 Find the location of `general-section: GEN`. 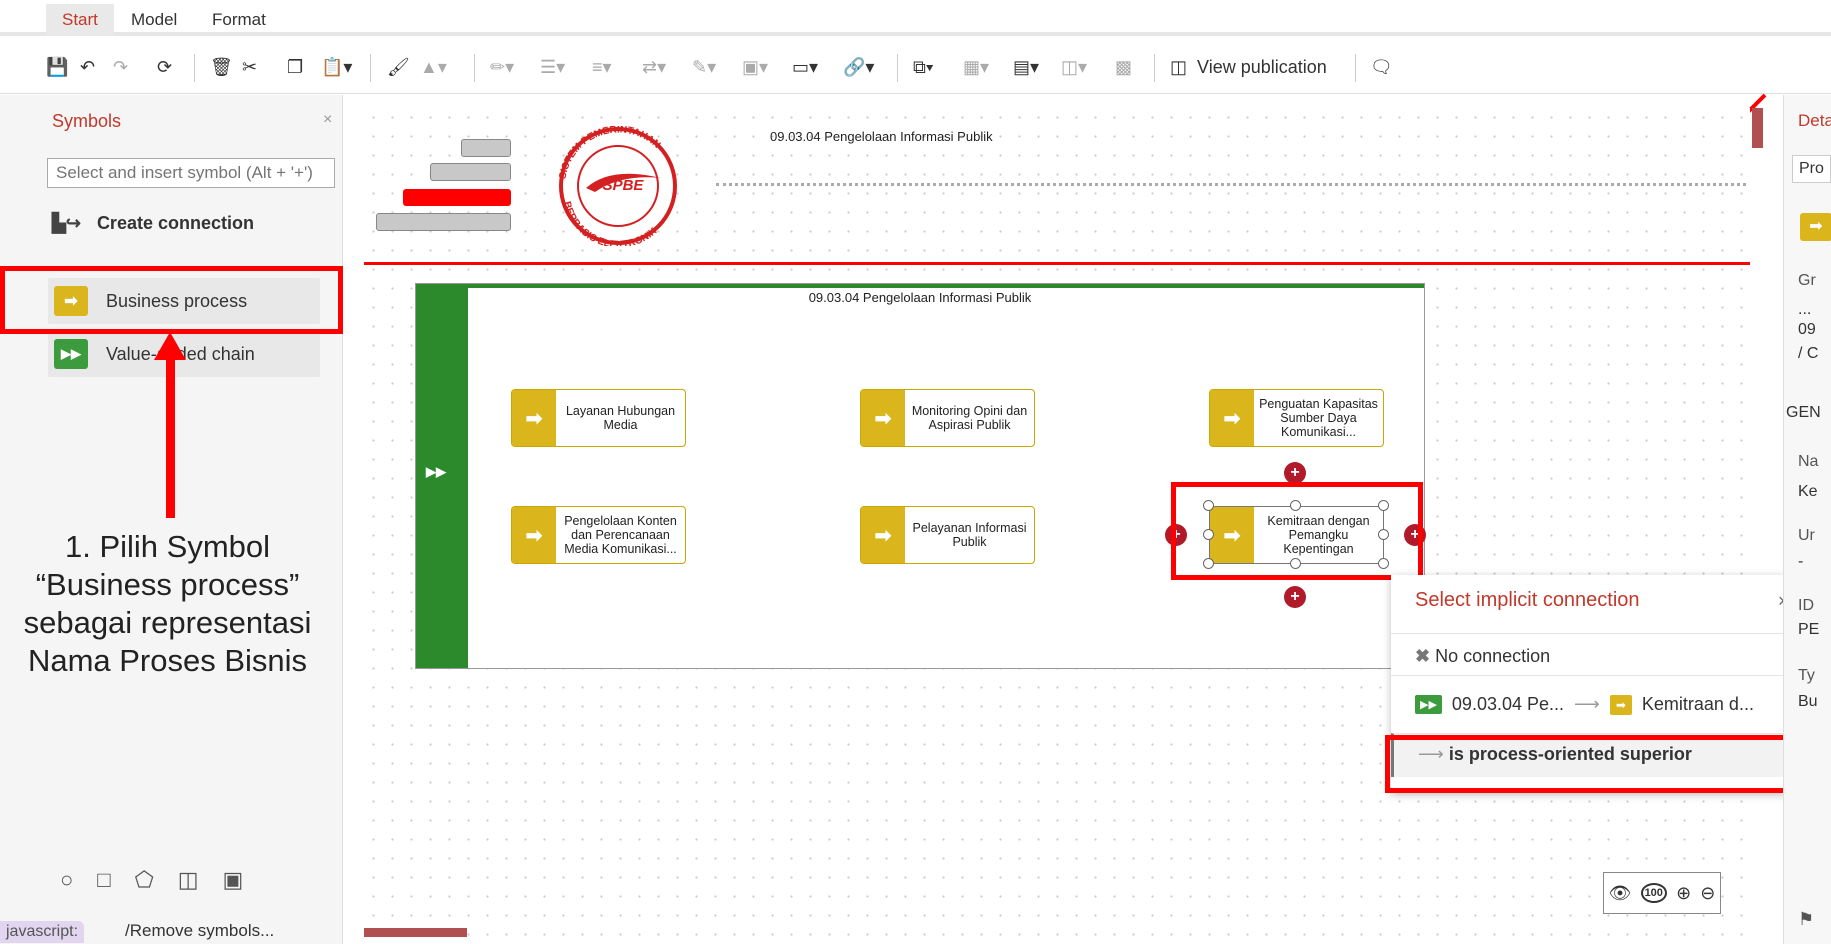

general-section: GEN is located at coordinates (1803, 412).